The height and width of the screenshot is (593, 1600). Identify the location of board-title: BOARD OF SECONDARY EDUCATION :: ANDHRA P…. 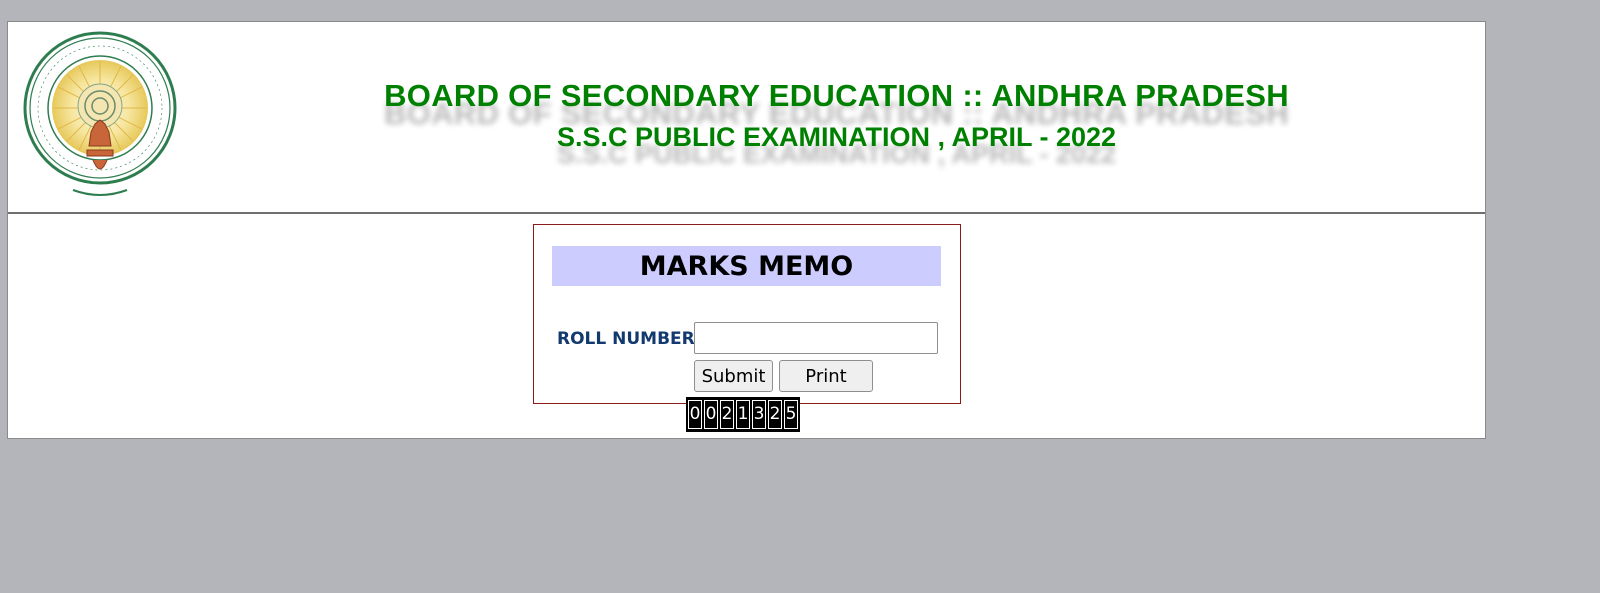
(836, 95).